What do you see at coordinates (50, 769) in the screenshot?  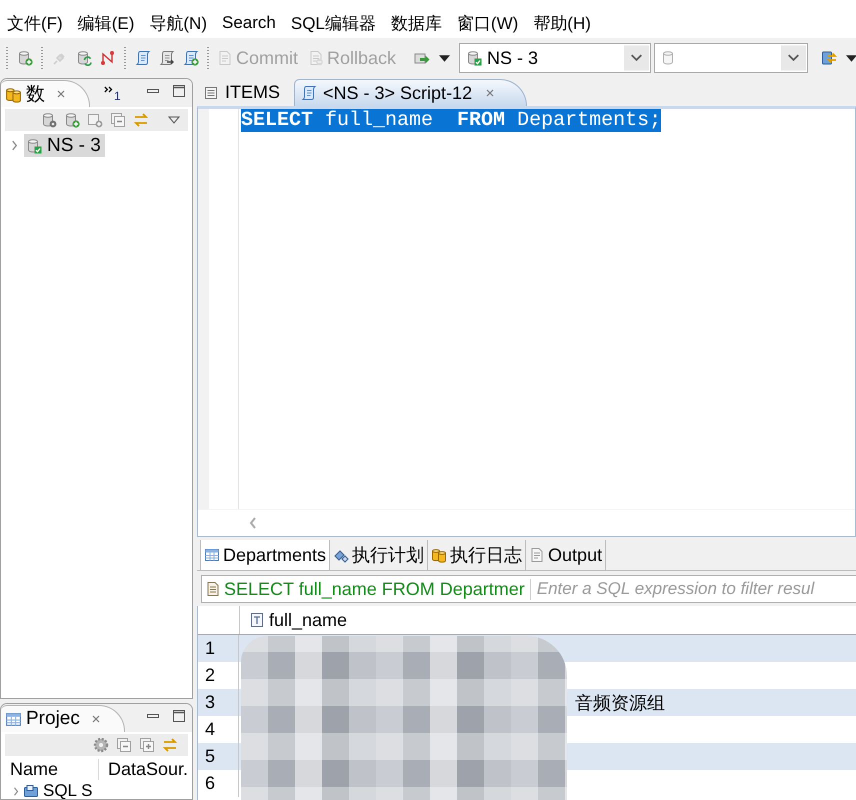 I see `column-header: Name` at bounding box center [50, 769].